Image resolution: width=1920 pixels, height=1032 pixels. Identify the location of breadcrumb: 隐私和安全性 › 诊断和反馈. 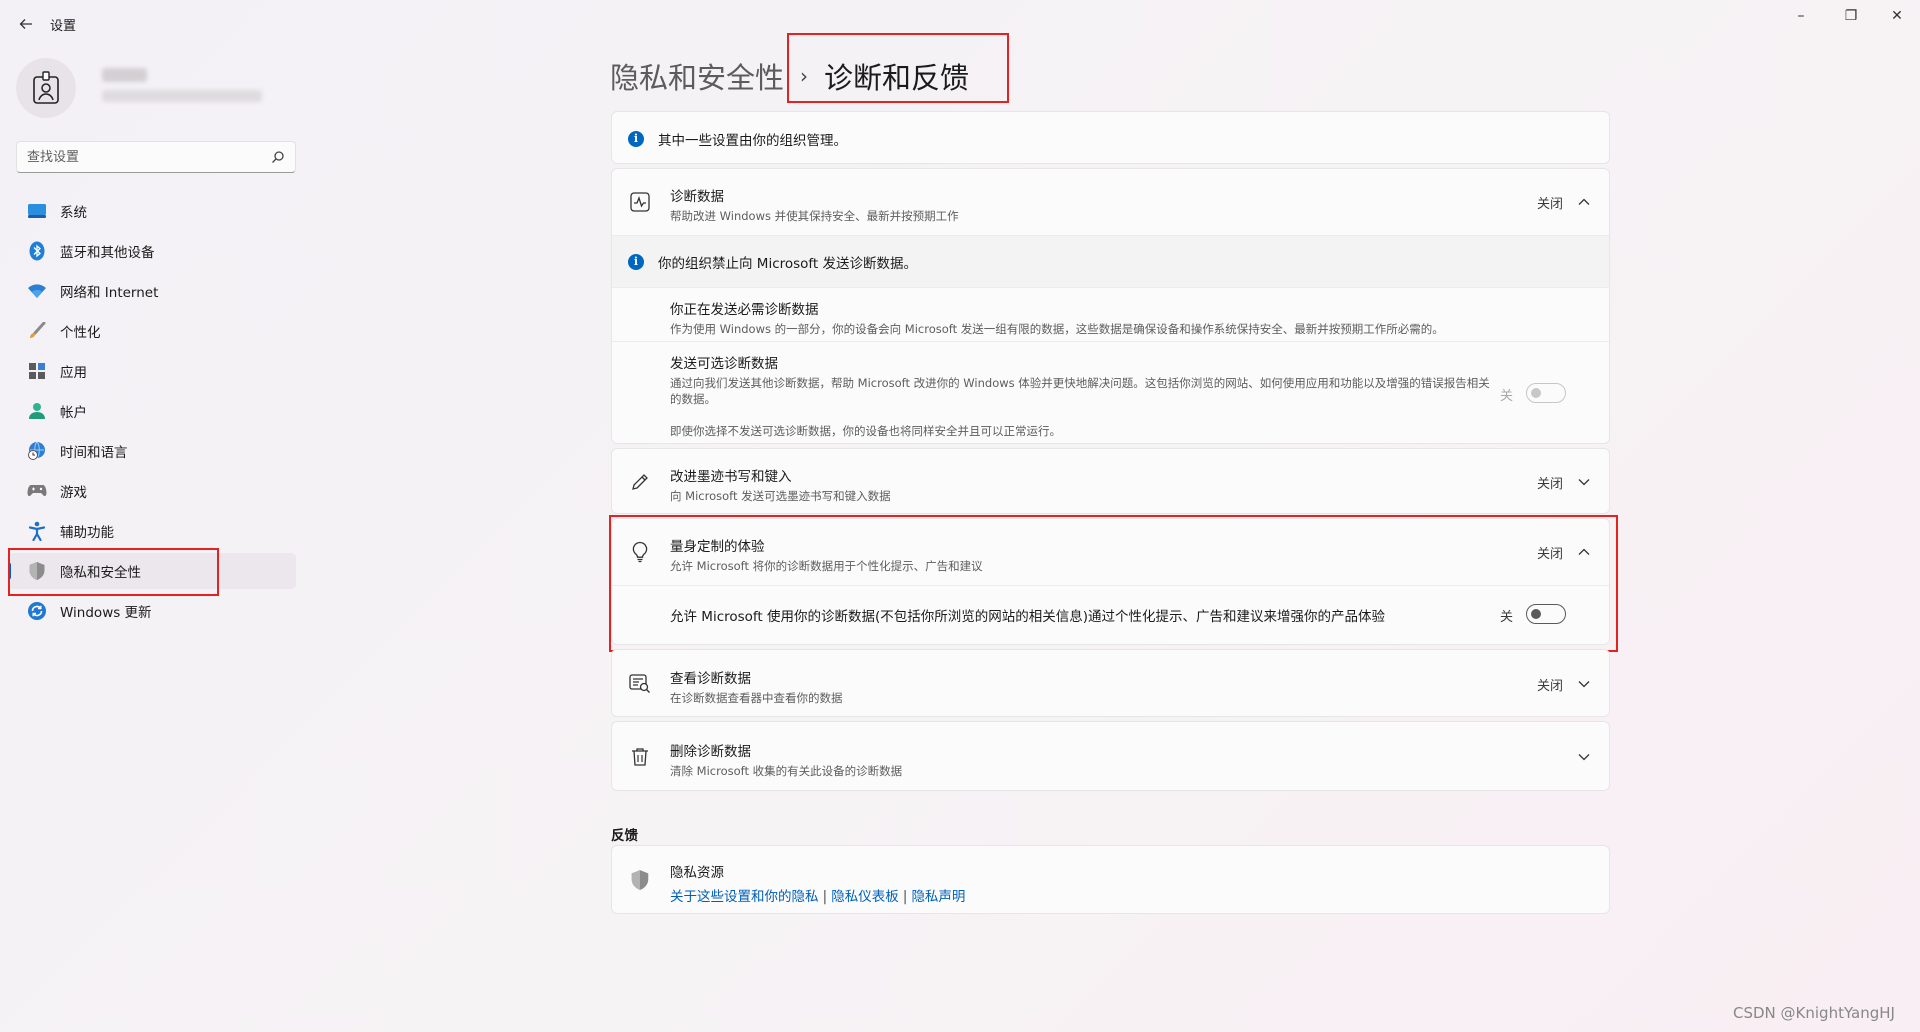
(789, 76).